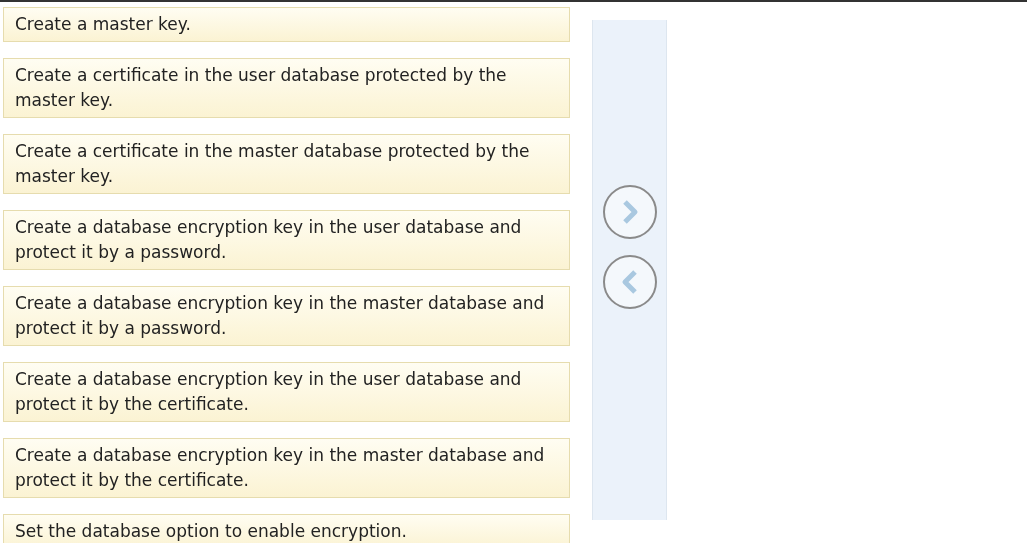 The image size is (1027, 543). I want to click on answer-option: Create a database encryption key in the master database and protect it by the certificate., so click(286, 468).